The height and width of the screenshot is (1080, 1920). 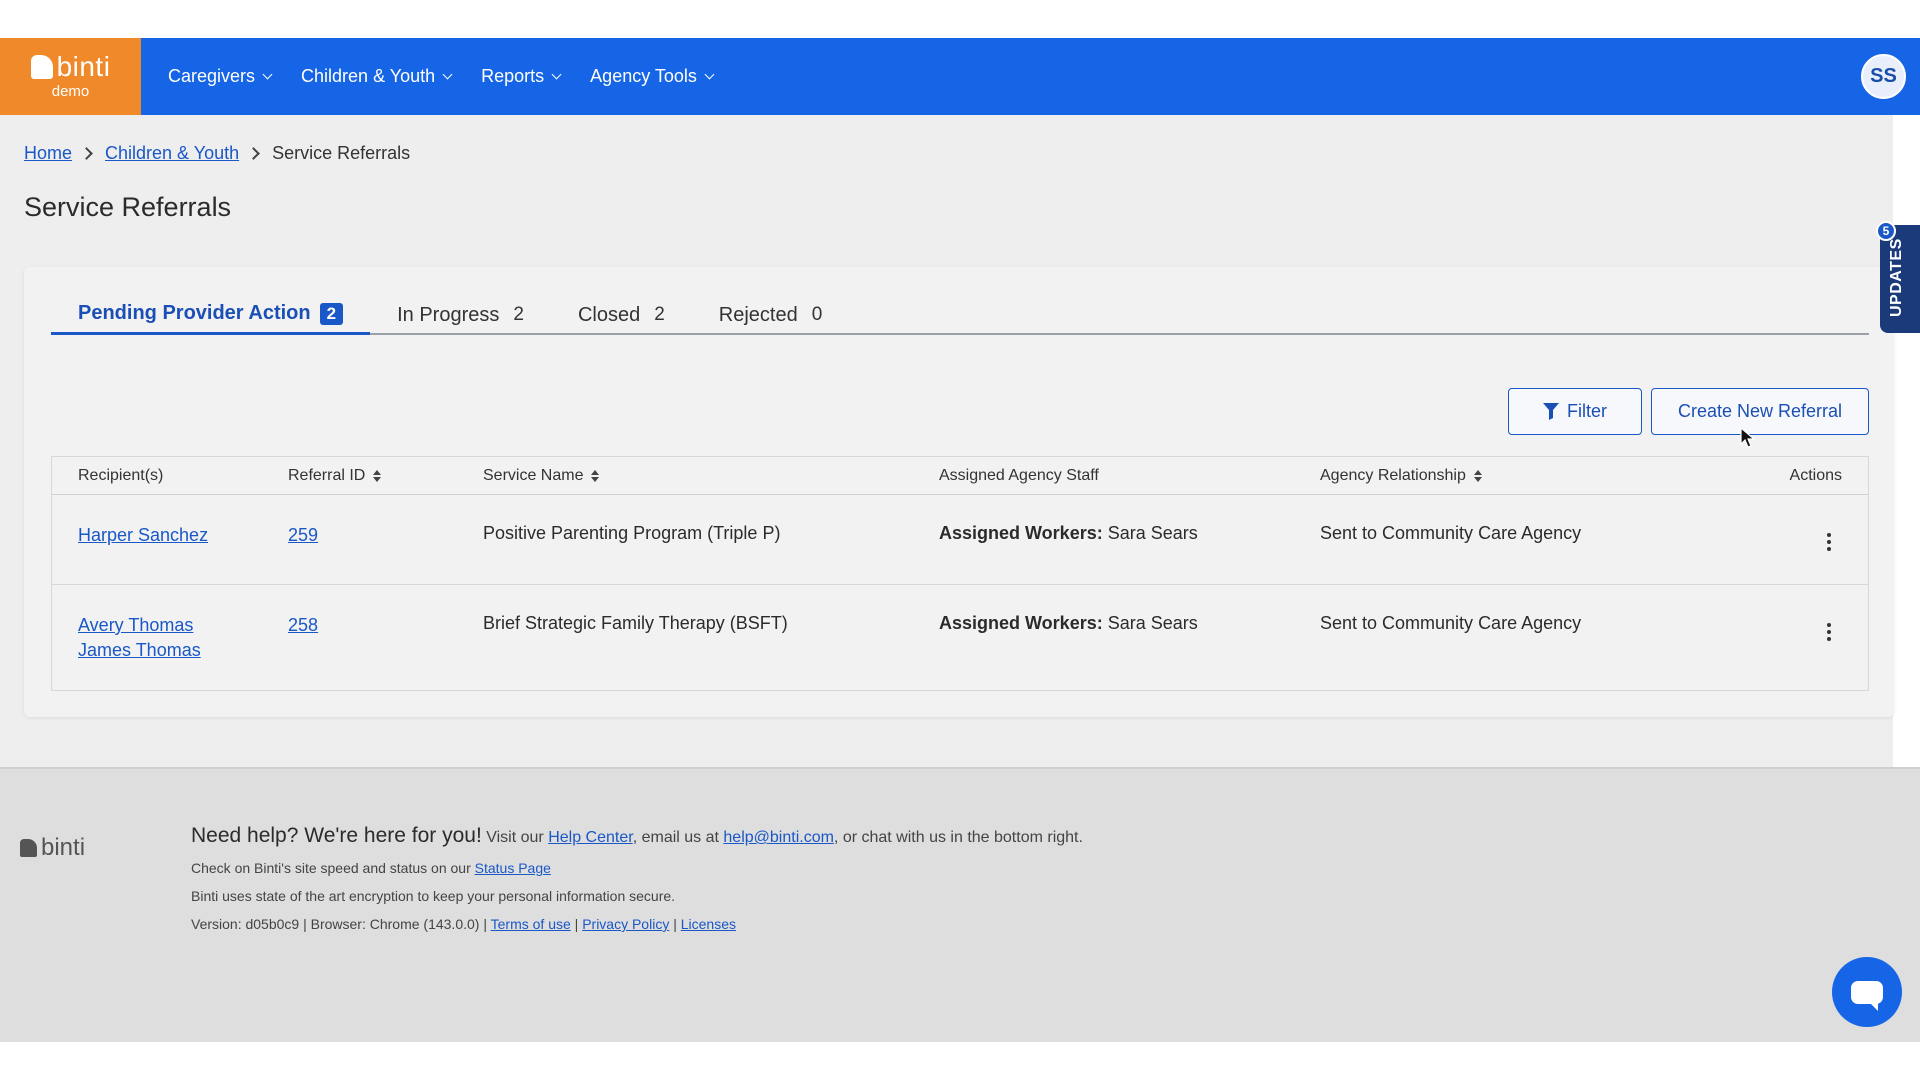 What do you see at coordinates (515, 837) in the screenshot?
I see `help-text: Visit our` at bounding box center [515, 837].